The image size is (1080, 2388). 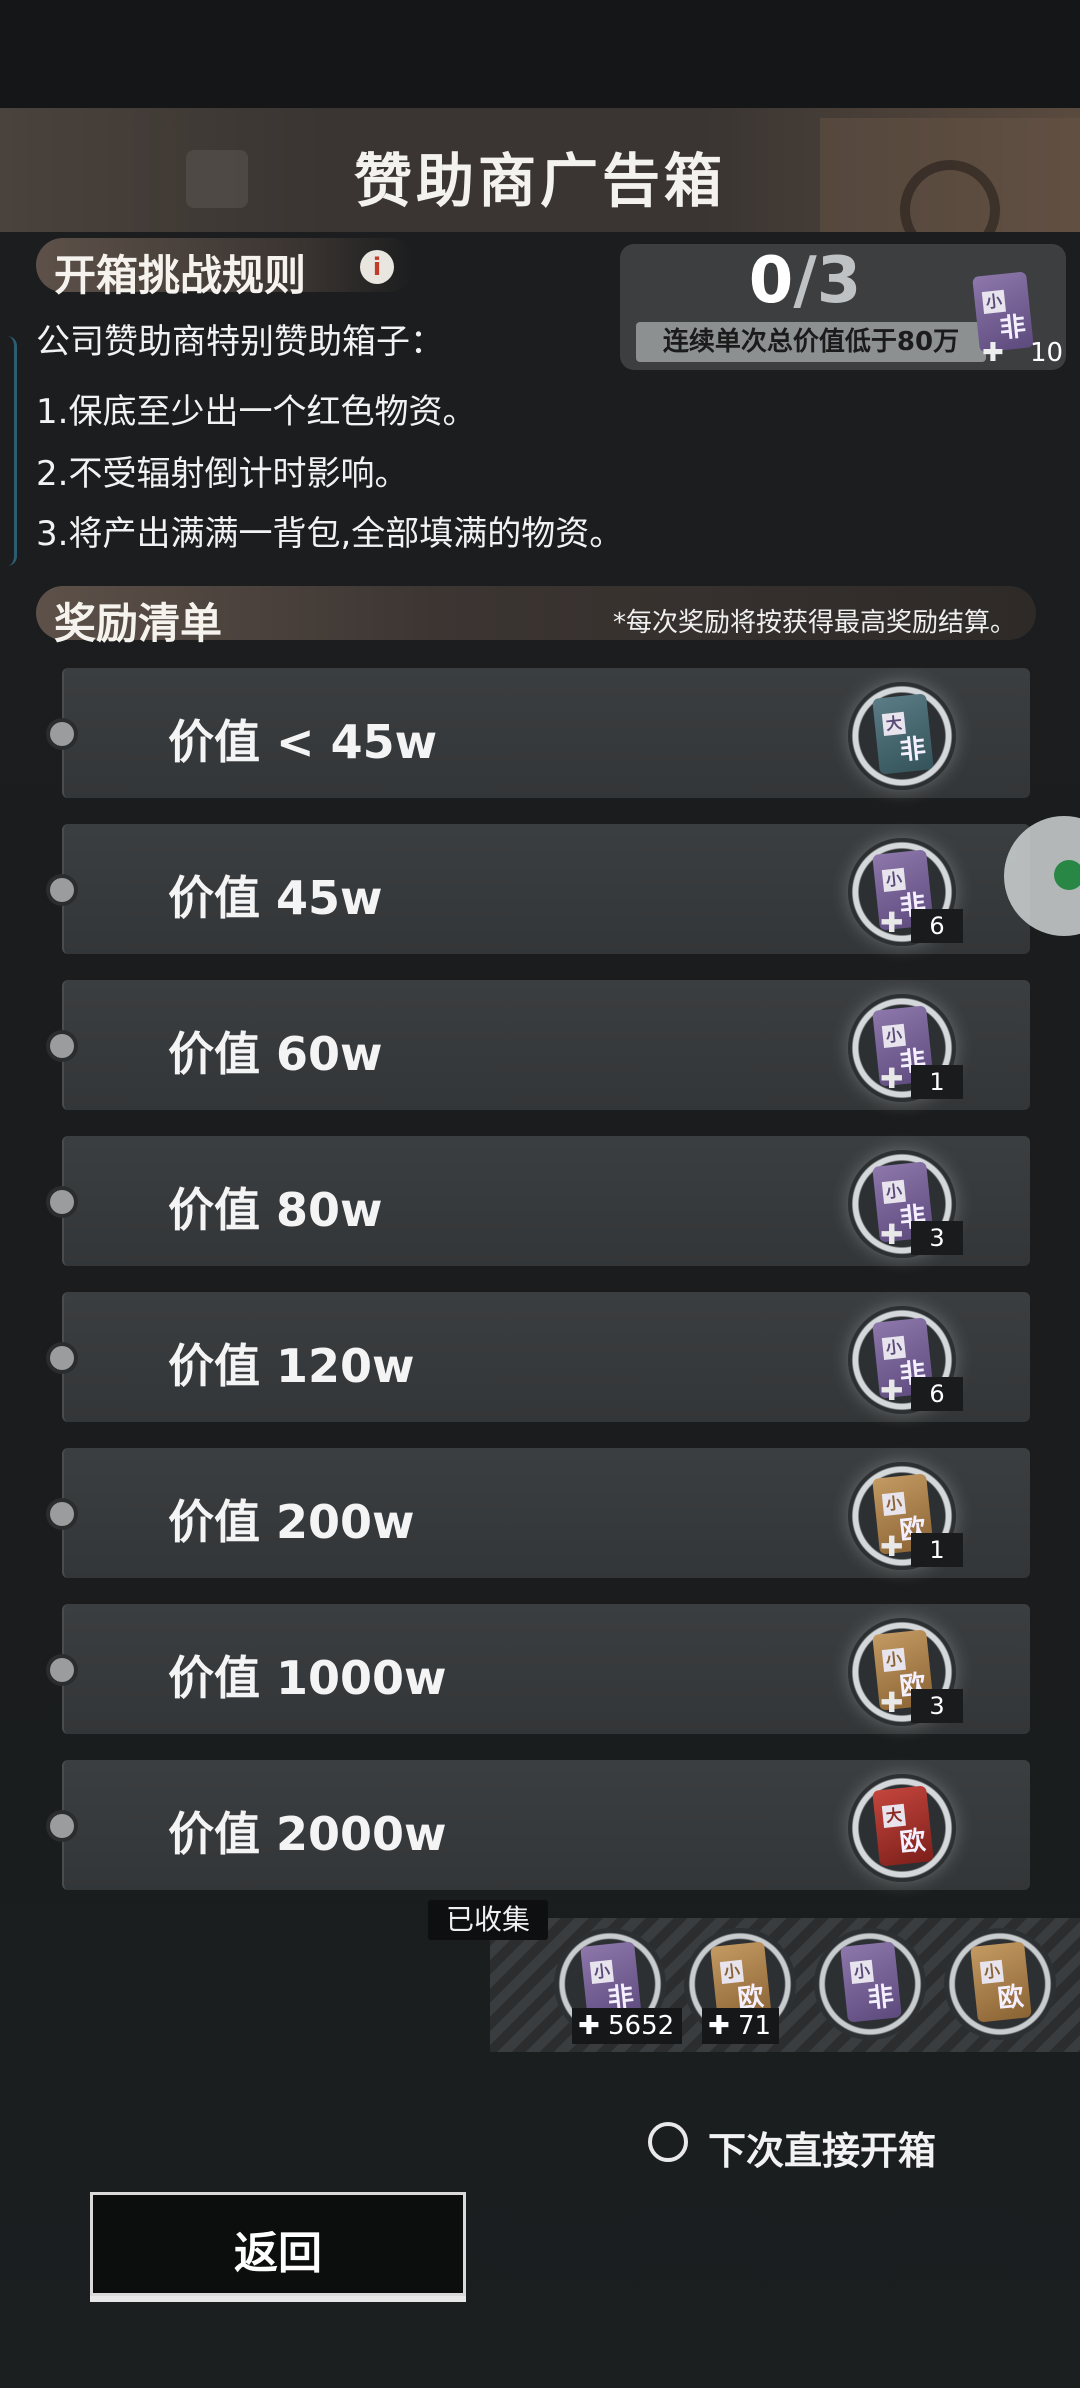 I want to click on chat-icon, so click(x=1067, y=875).